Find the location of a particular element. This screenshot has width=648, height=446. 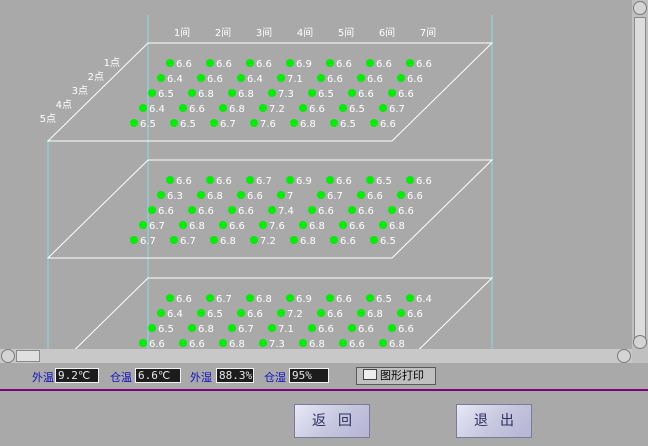

sensor-temp-value: 7.4 is located at coordinates (286, 211).